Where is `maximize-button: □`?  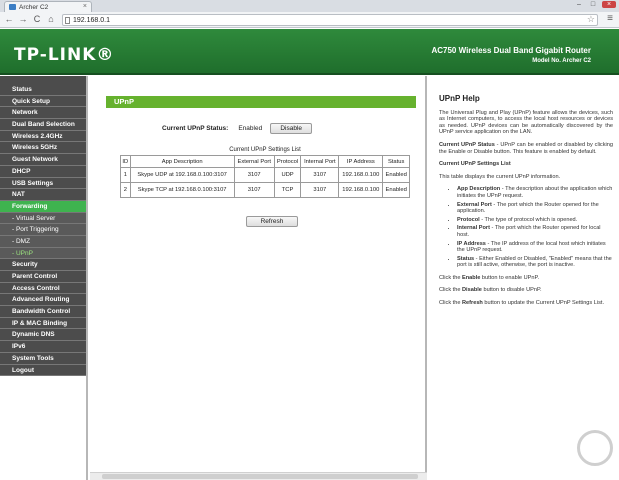 maximize-button: □ is located at coordinates (593, 4).